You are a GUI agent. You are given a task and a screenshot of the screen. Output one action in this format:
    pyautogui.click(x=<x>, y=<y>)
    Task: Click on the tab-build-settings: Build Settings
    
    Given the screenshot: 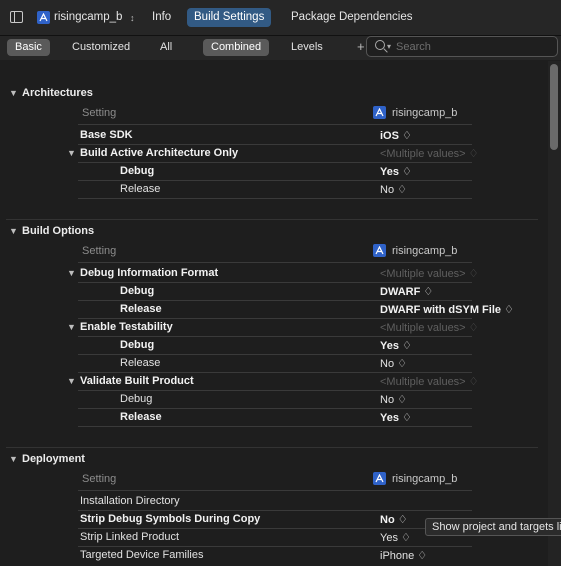 What is the action you would take?
    pyautogui.click(x=229, y=17)
    